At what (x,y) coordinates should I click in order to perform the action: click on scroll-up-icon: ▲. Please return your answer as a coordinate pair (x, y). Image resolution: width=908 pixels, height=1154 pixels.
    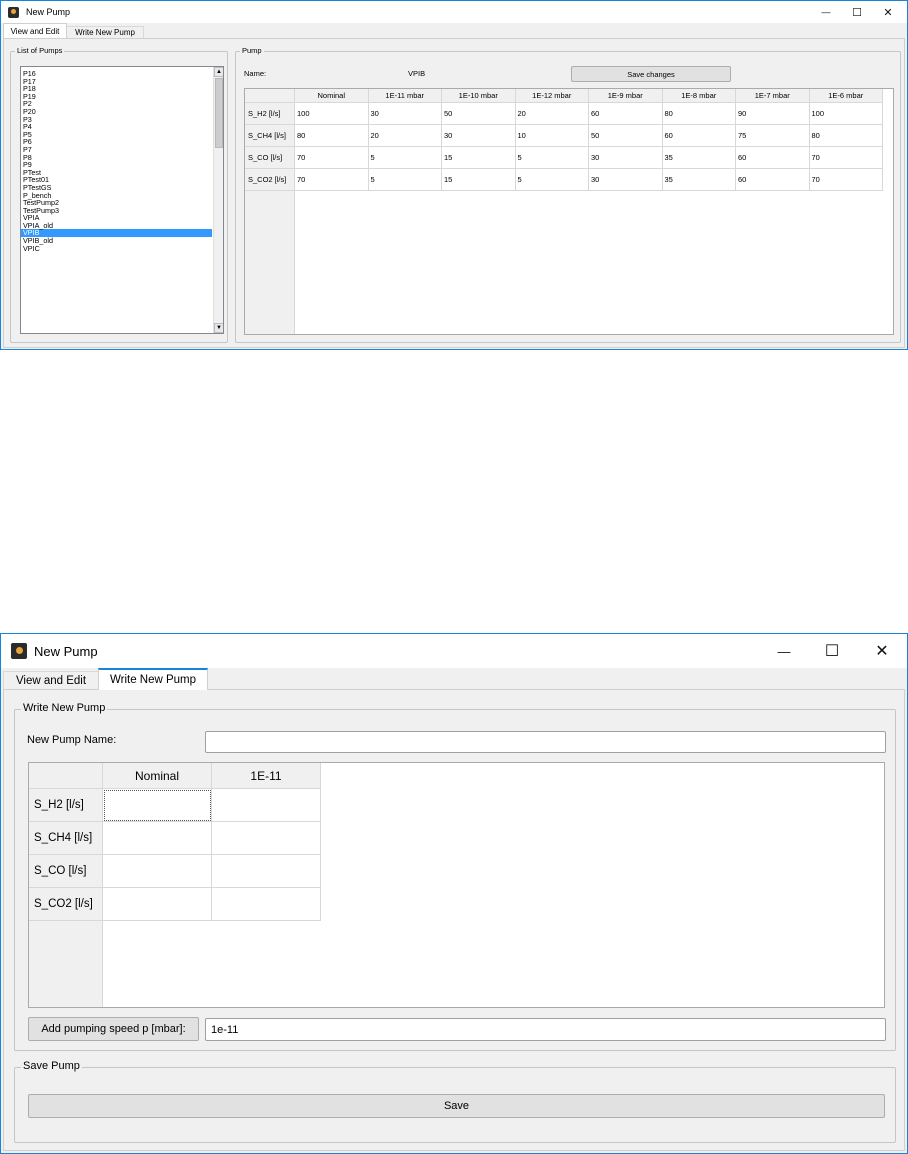
    Looking at the image, I should click on (218, 72).